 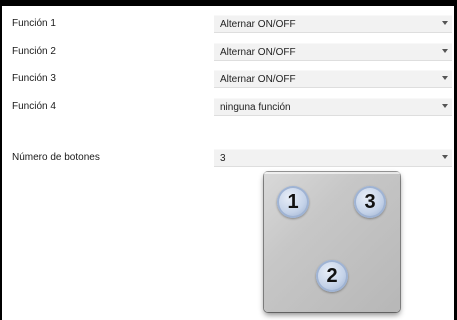 What do you see at coordinates (370, 202) in the screenshot?
I see `pad-button-3: 3` at bounding box center [370, 202].